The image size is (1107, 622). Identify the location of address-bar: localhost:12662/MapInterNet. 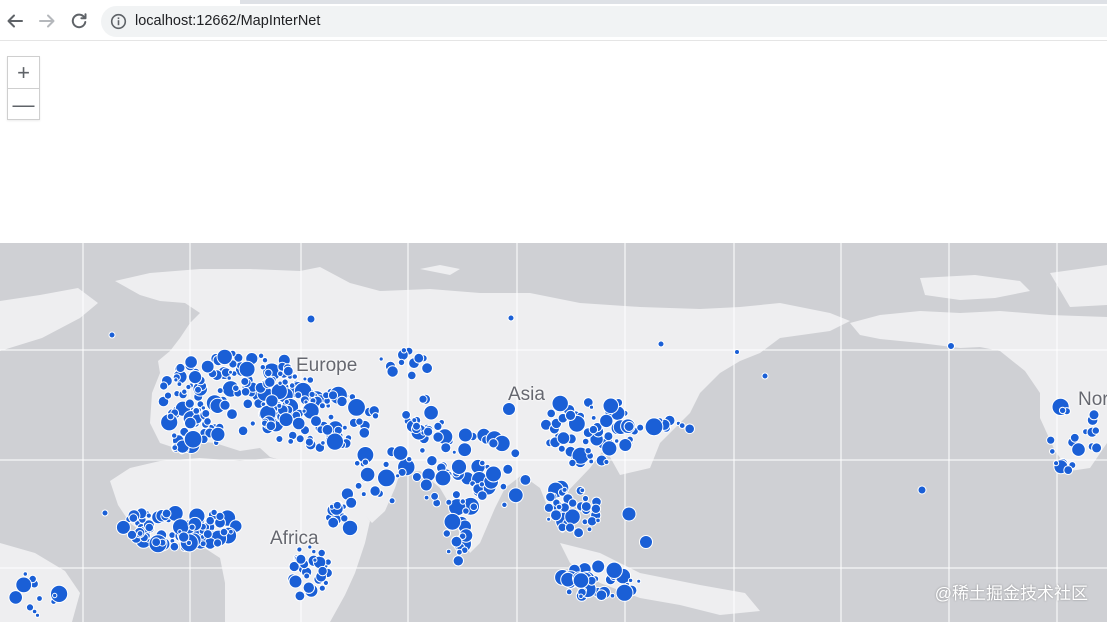
(604, 21).